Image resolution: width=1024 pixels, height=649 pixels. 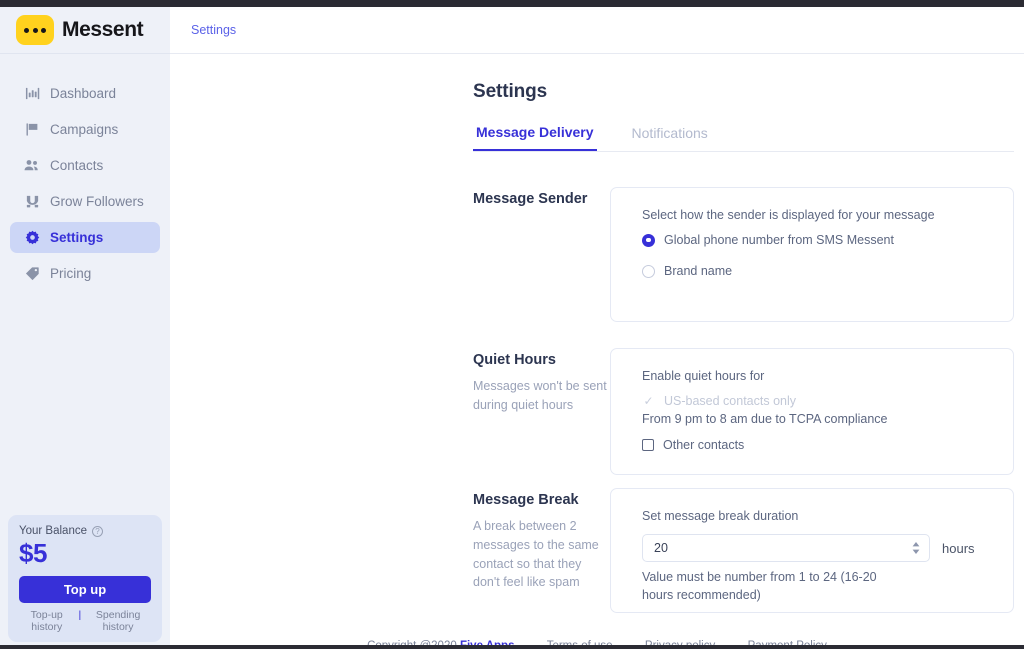 What do you see at coordinates (541, 254) in the screenshot?
I see `section-label-message-sender: Message Sender` at bounding box center [541, 254].